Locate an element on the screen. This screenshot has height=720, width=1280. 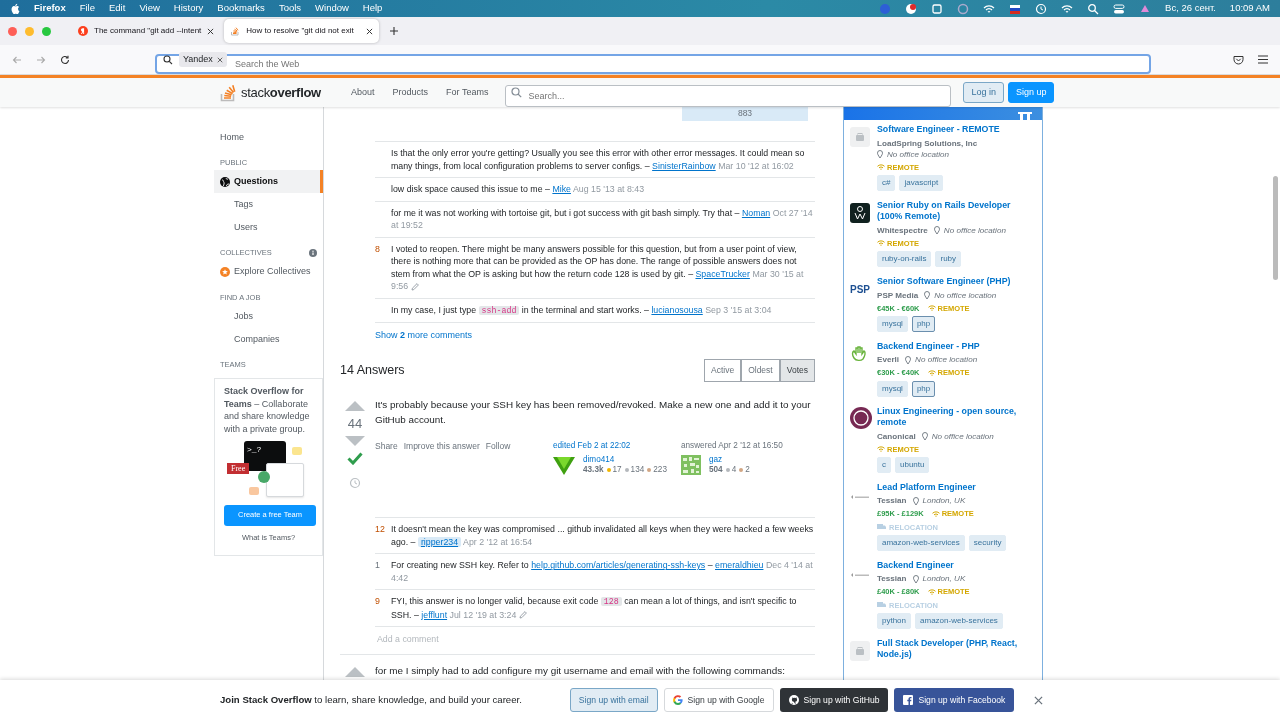
comment-author-link: emeraldhieu is located at coordinates (739, 565).